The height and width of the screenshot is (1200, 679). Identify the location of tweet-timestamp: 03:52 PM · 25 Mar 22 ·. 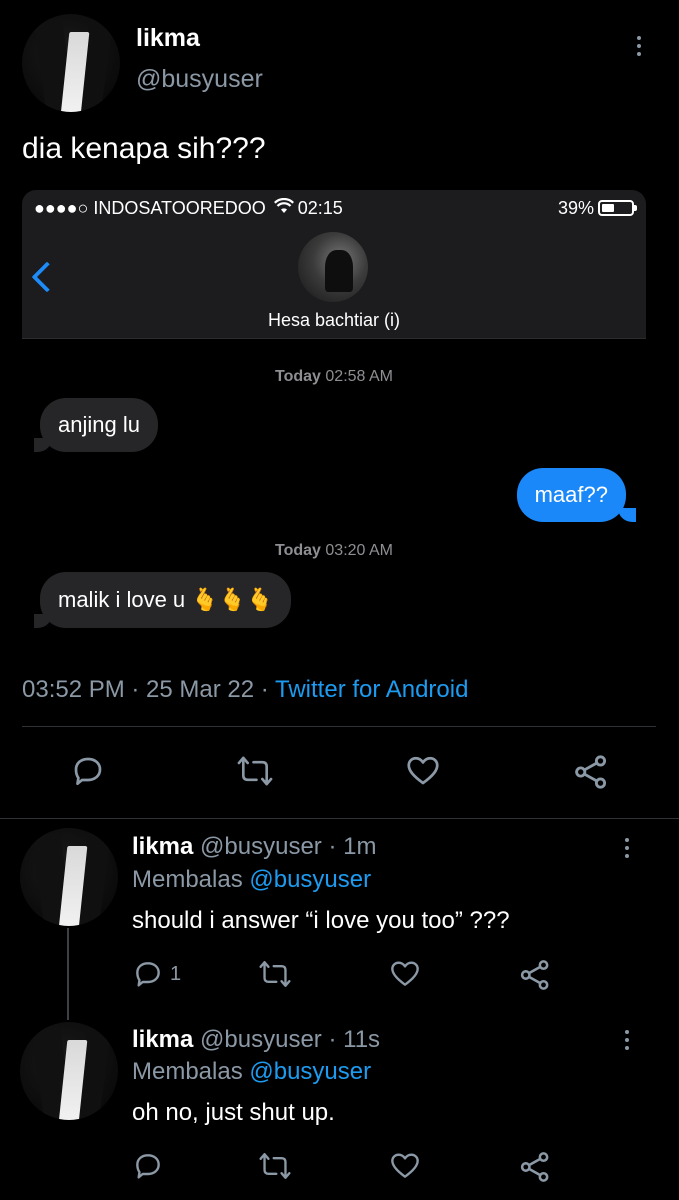
(149, 689).